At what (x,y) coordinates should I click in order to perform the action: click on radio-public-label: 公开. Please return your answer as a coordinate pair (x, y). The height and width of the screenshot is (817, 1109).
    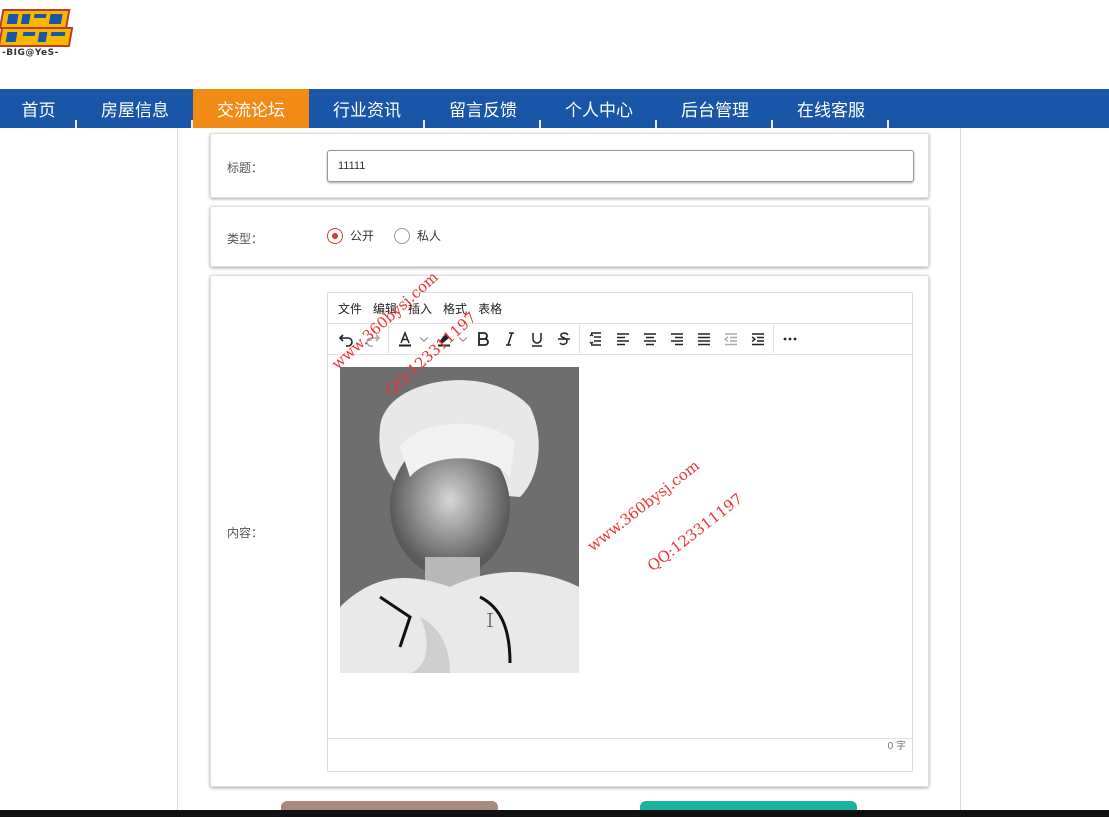
    Looking at the image, I should click on (362, 235).